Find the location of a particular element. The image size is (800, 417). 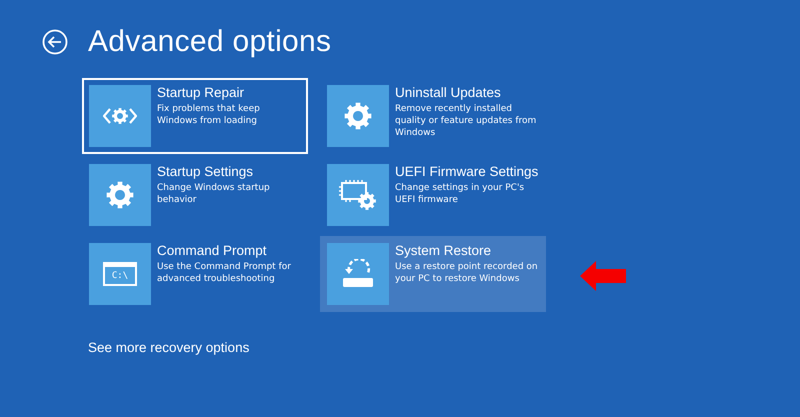

back-button is located at coordinates (55, 42).